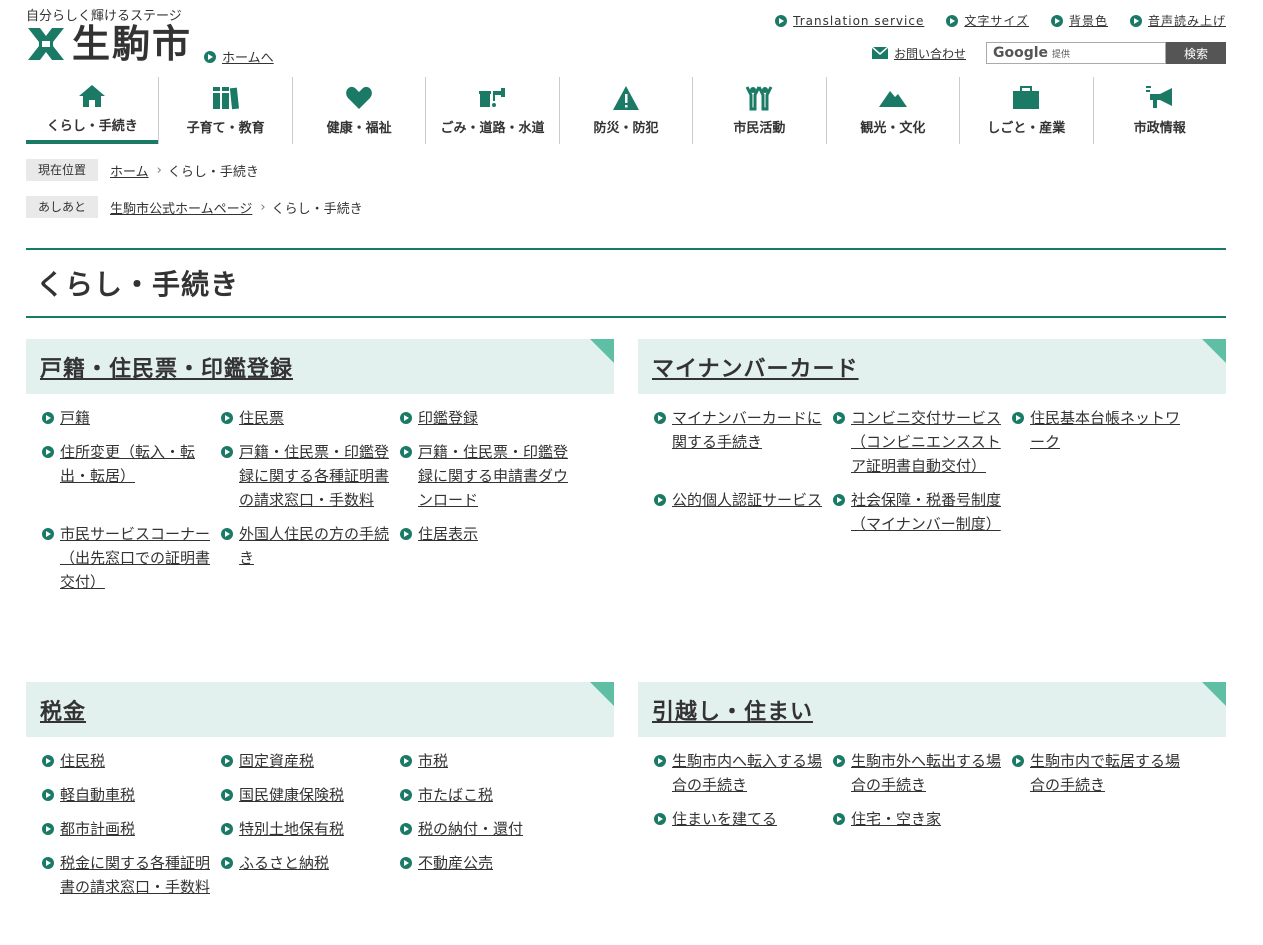 This screenshot has width=1263, height=945. I want to click on section-link: 市税, so click(489, 761).